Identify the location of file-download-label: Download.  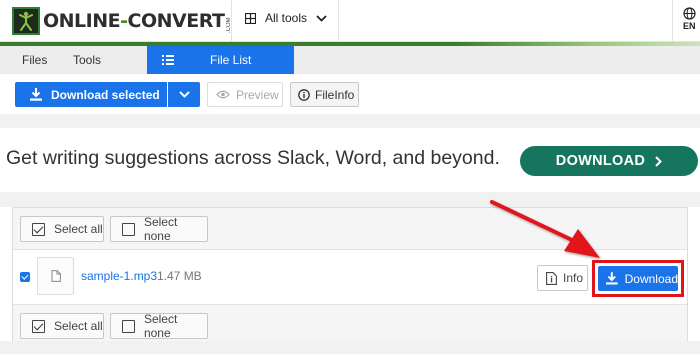
(651, 278).